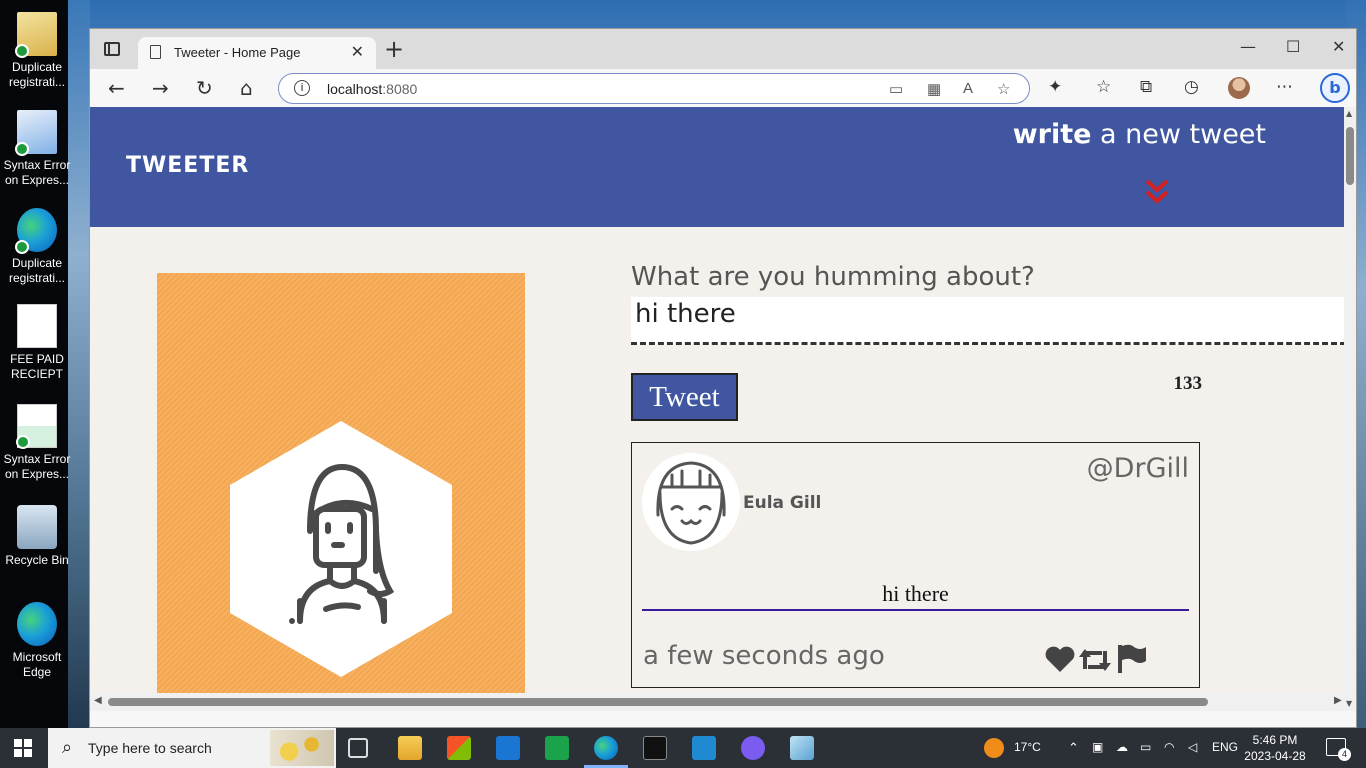 This screenshot has width=1366, height=768. I want to click on extensions-icon: ✦, so click(1055, 87).